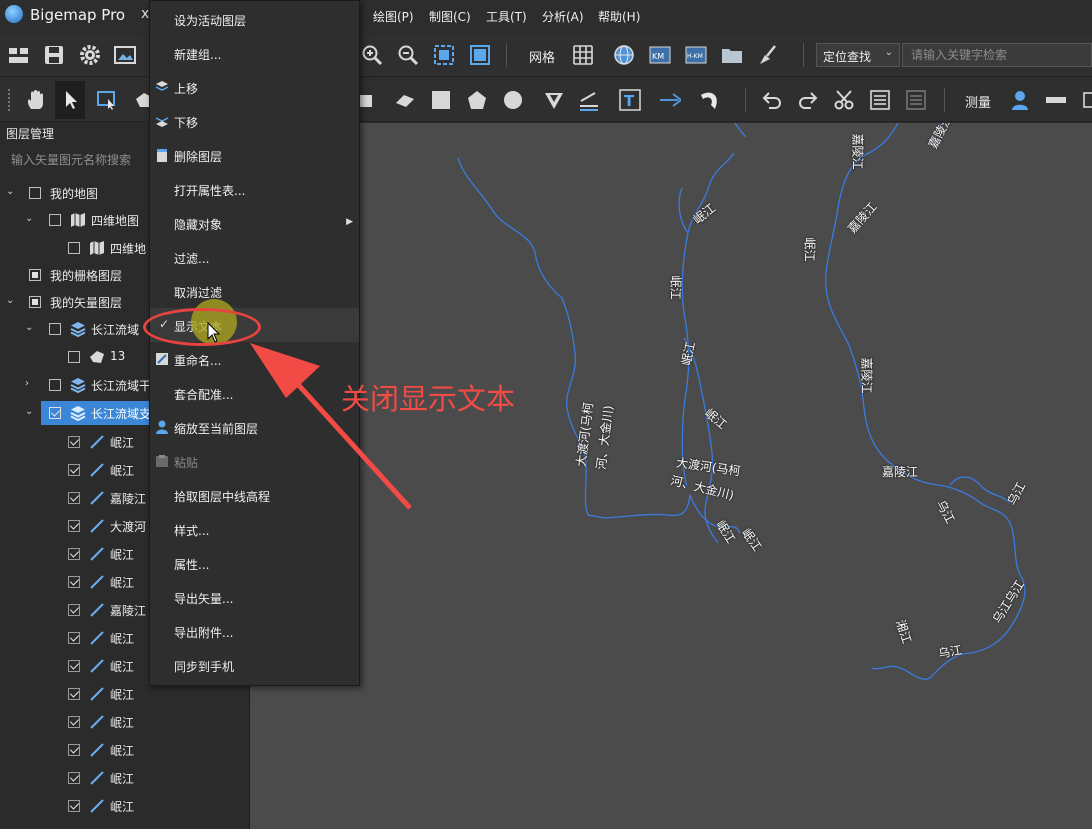 The image size is (1092, 829). Describe the element at coordinates (772, 100) in the screenshot. I see `undo-icon` at that location.